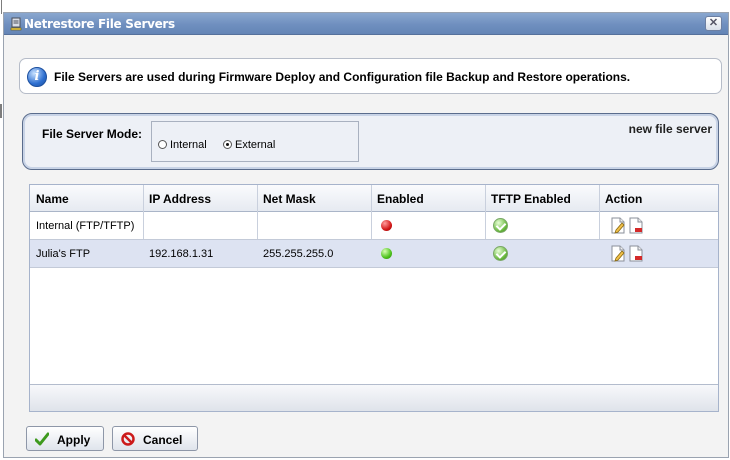  Describe the element at coordinates (227, 144) in the screenshot. I see `radio-circle-selected` at that location.